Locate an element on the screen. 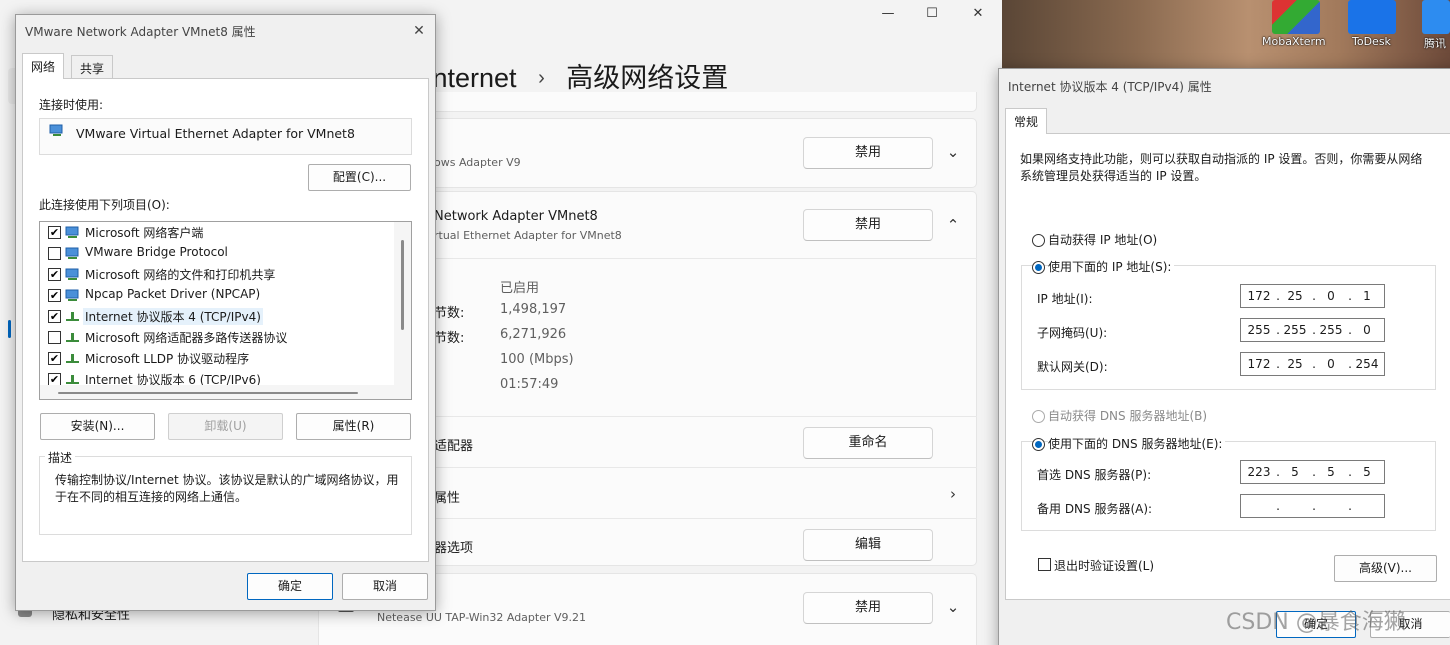  maximize-icon: ☐ is located at coordinates (932, 14).